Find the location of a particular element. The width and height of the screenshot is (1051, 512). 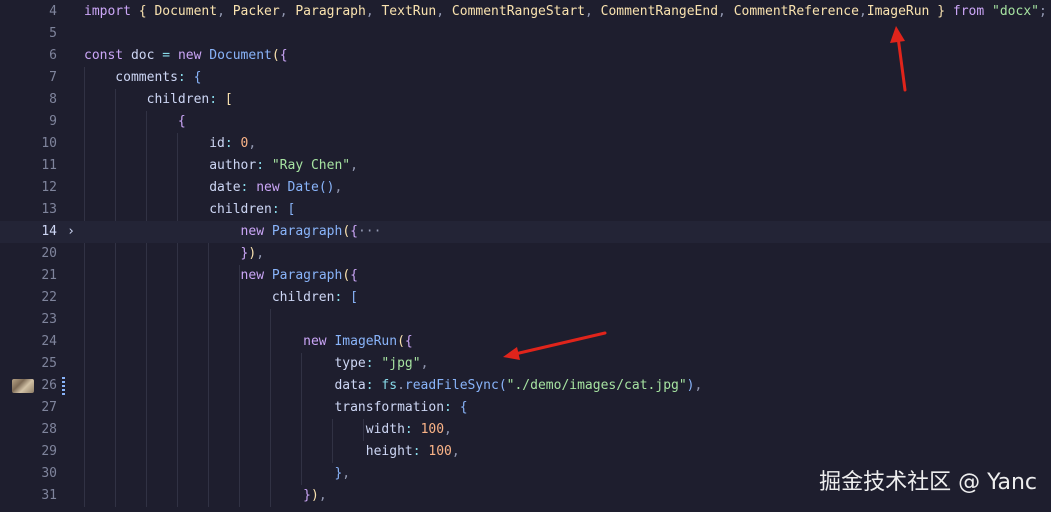

code-line: 13 children: [ is located at coordinates (525, 210).